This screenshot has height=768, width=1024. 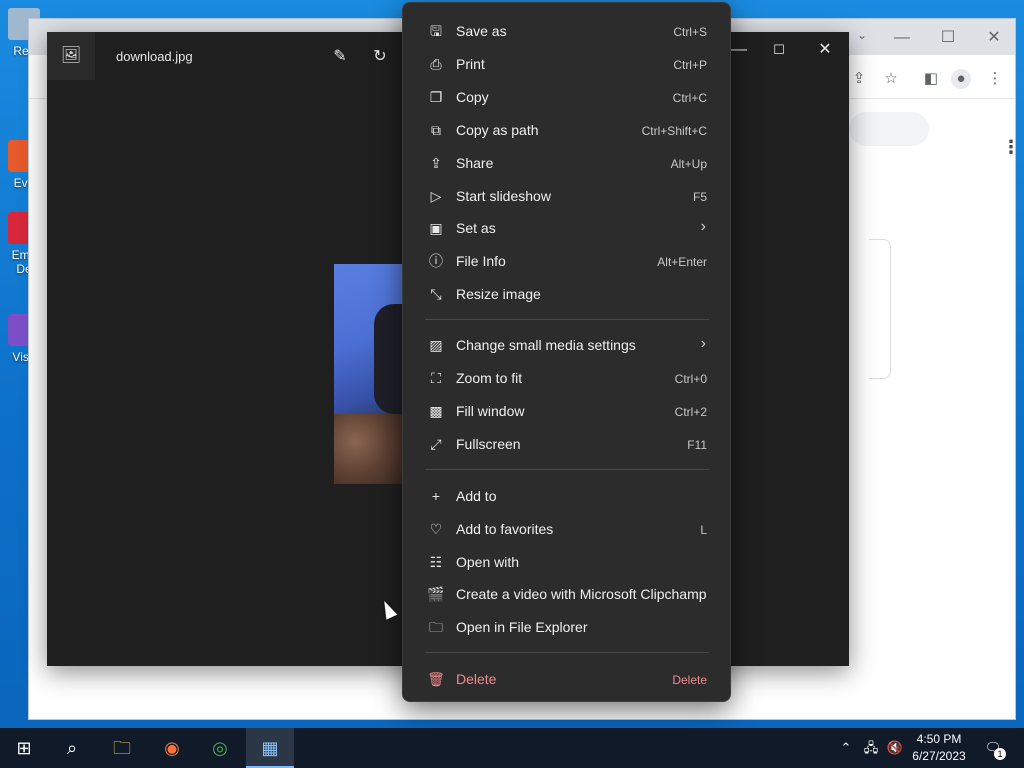 I want to click on menu-item-set-as: ▣ Set as ›, so click(x=566, y=228).